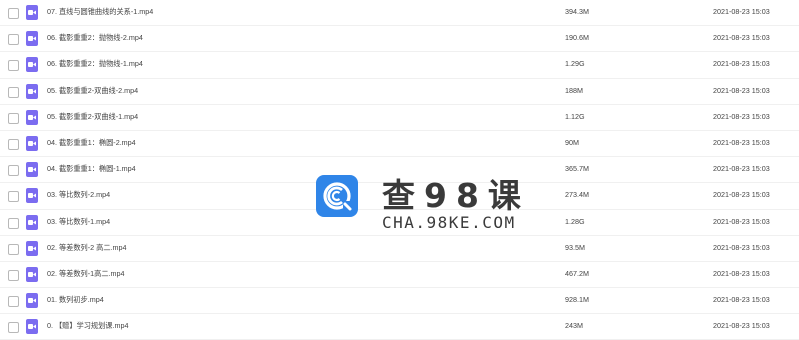 Image resolution: width=799 pixels, height=340 pixels. Describe the element at coordinates (577, 11) in the screenshot. I see `file-size: 394.3M` at that location.